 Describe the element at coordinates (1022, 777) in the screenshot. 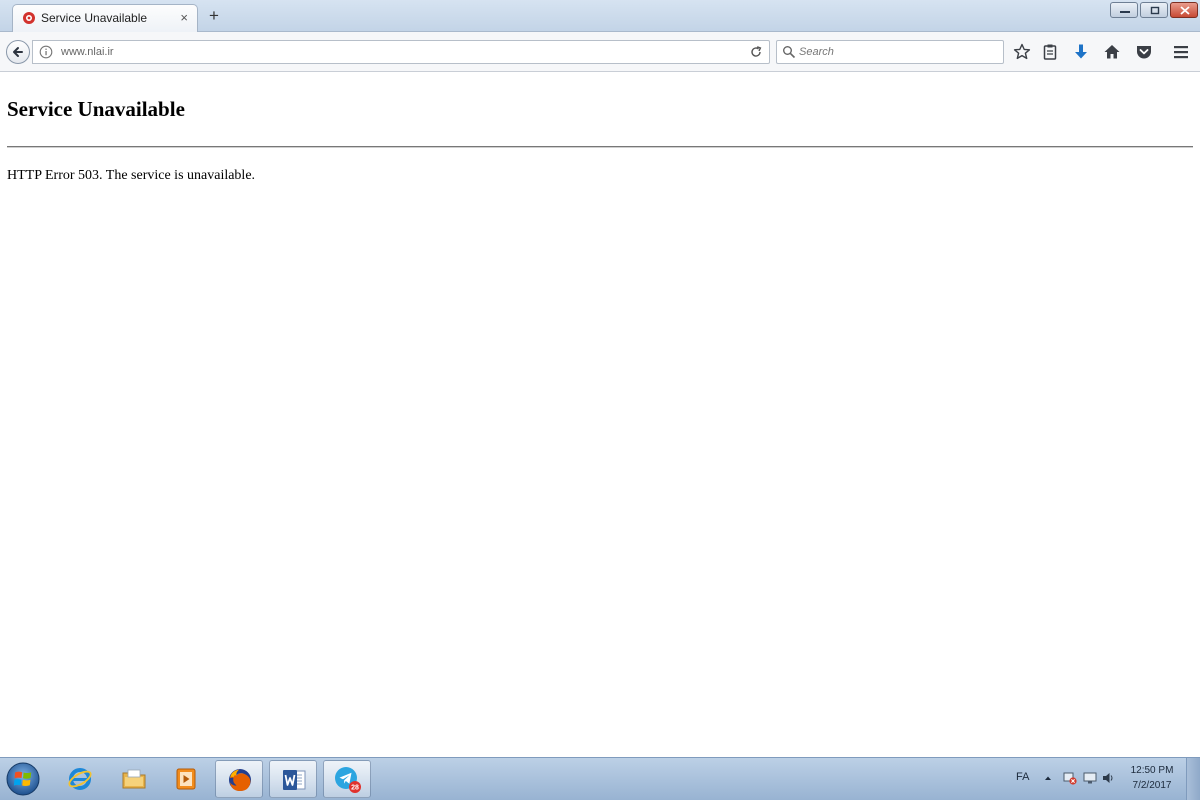

I see `language-indicator: FA` at that location.